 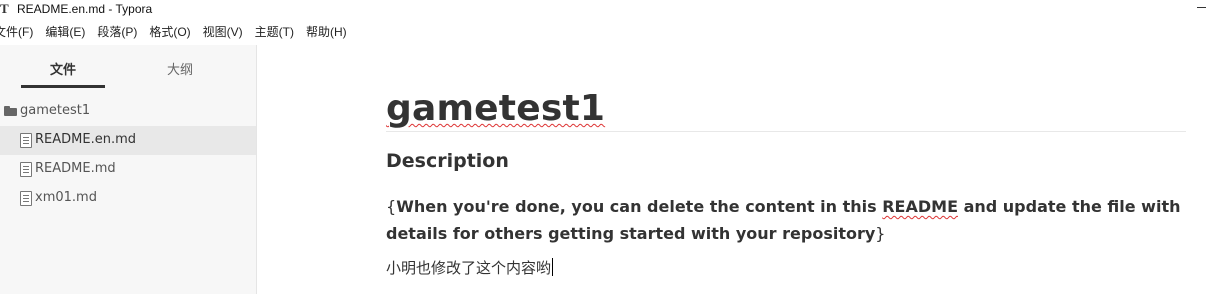 What do you see at coordinates (610, 10) in the screenshot?
I see `title-bar: T README.en.md - Typora` at bounding box center [610, 10].